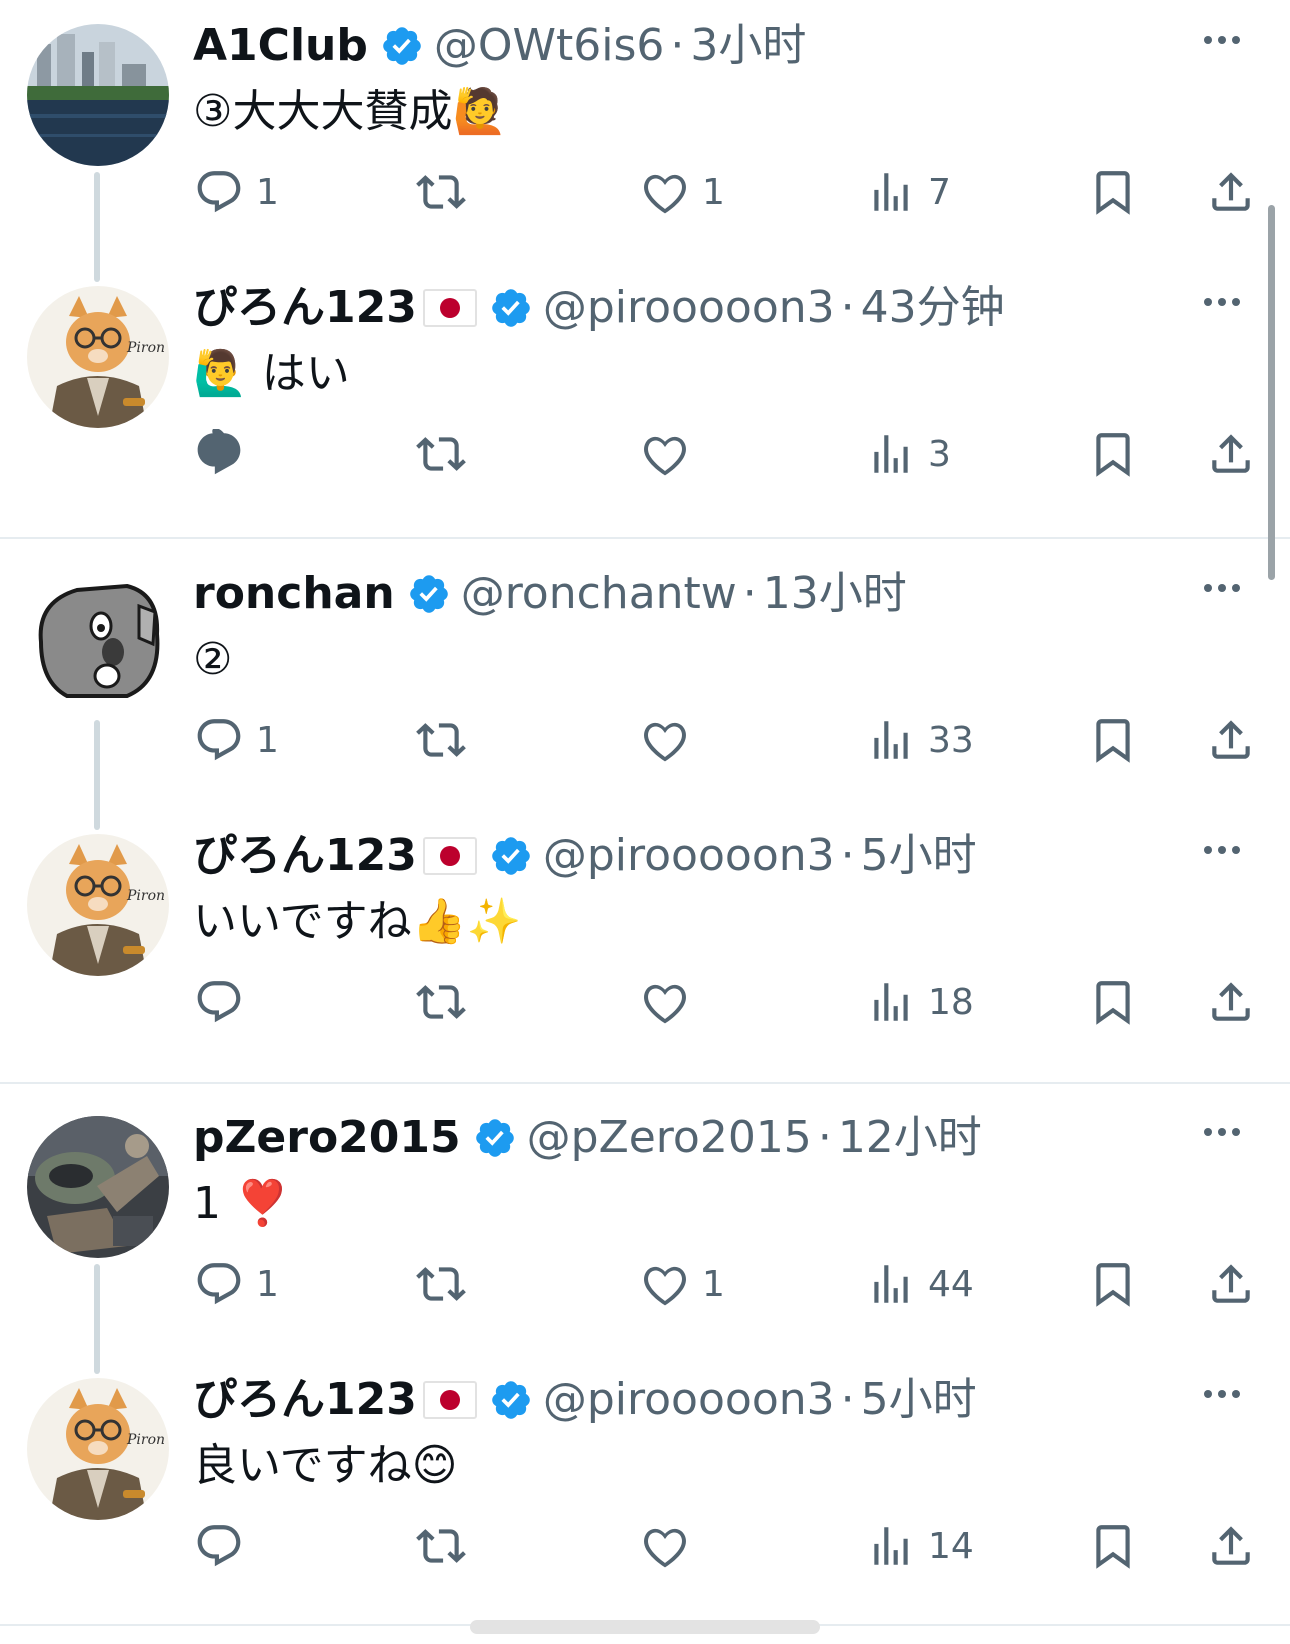 This screenshot has height=1644, width=1290. Describe the element at coordinates (441, 740) in the screenshot. I see `retweet-icon` at that location.